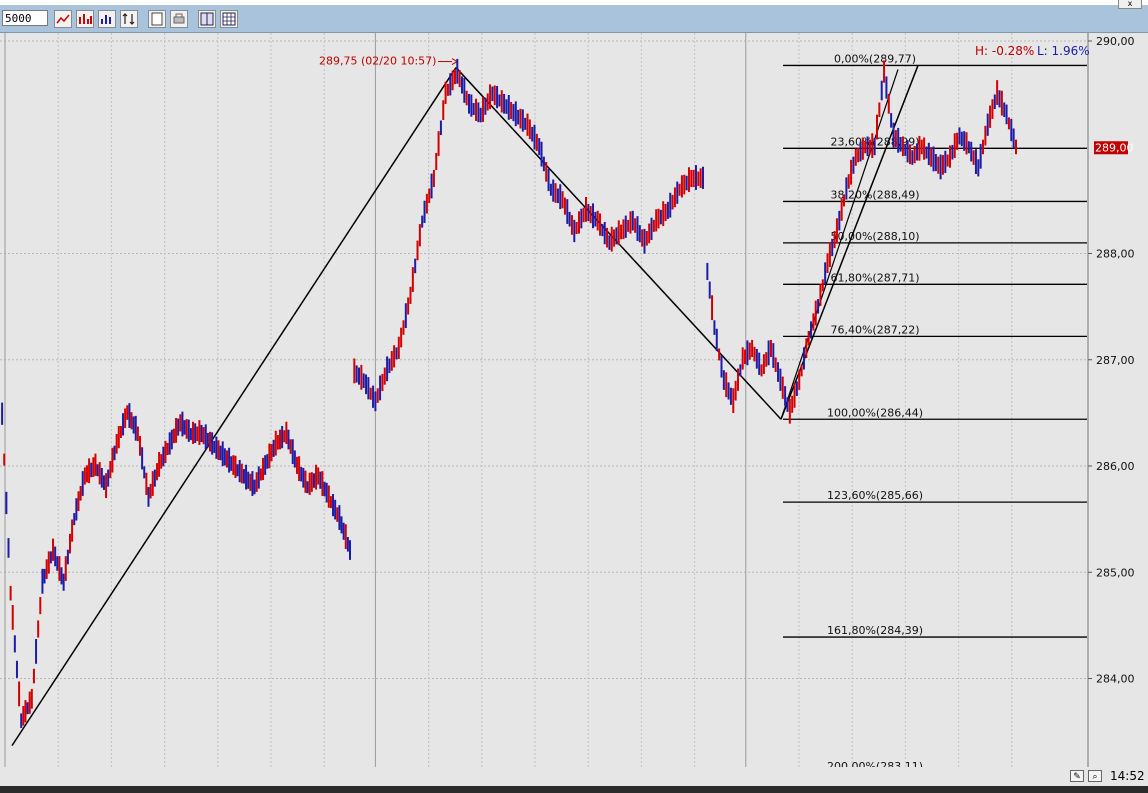  I want to click on fib-level-label: 123,60%(285,66), so click(875, 495).